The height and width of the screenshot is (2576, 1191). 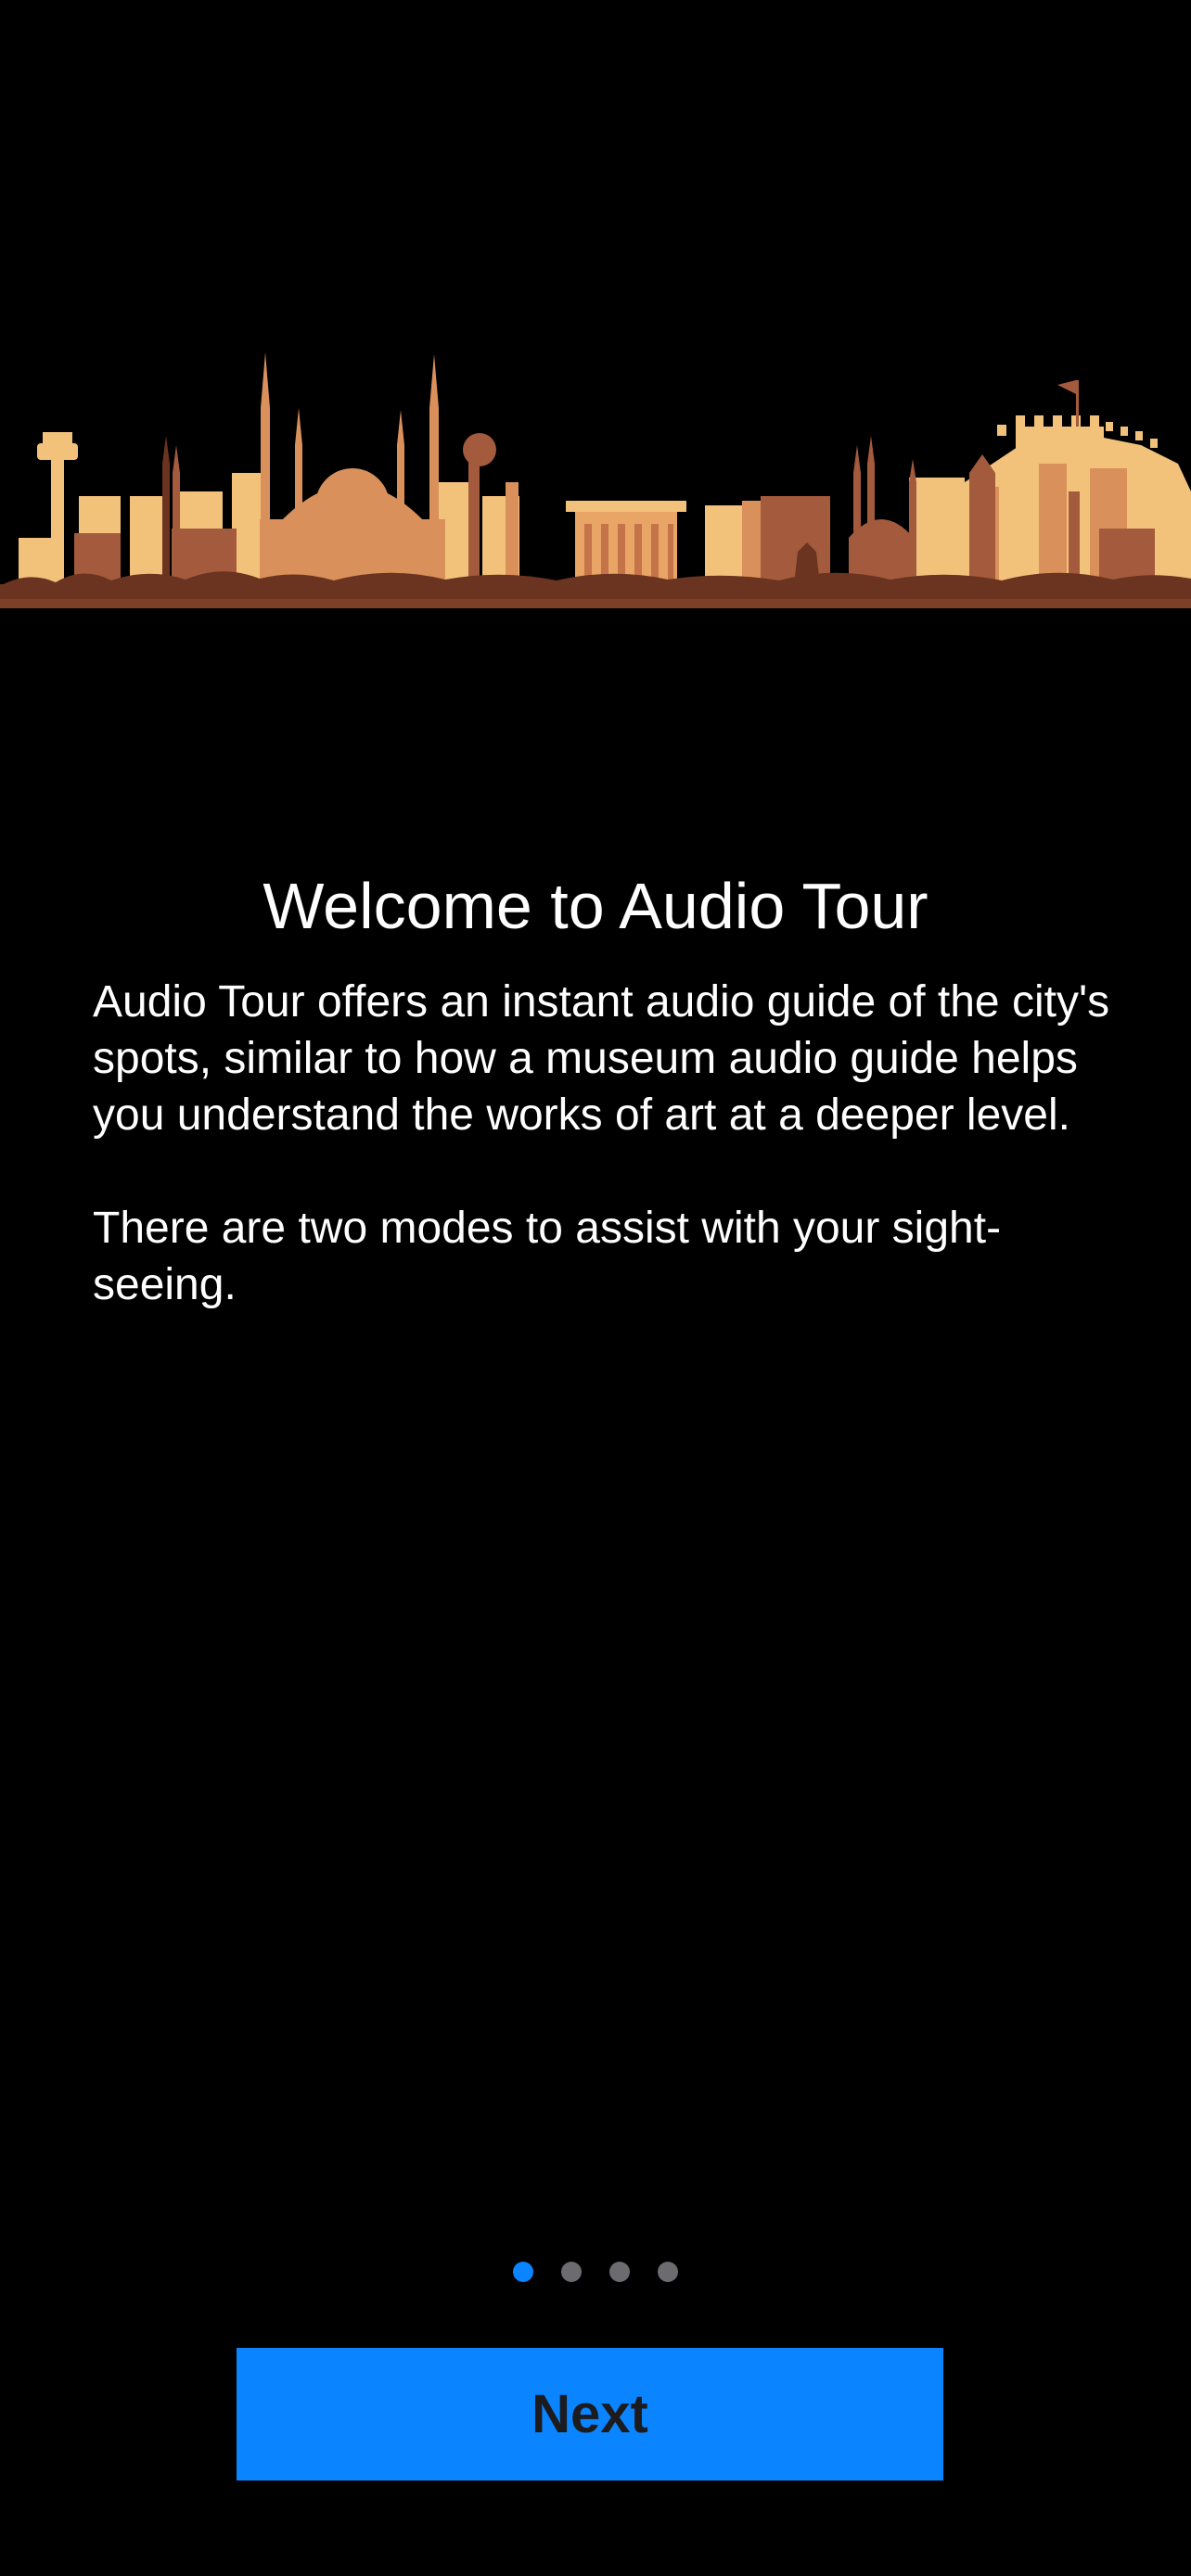 What do you see at coordinates (590, 2414) in the screenshot?
I see `next-button: Next` at bounding box center [590, 2414].